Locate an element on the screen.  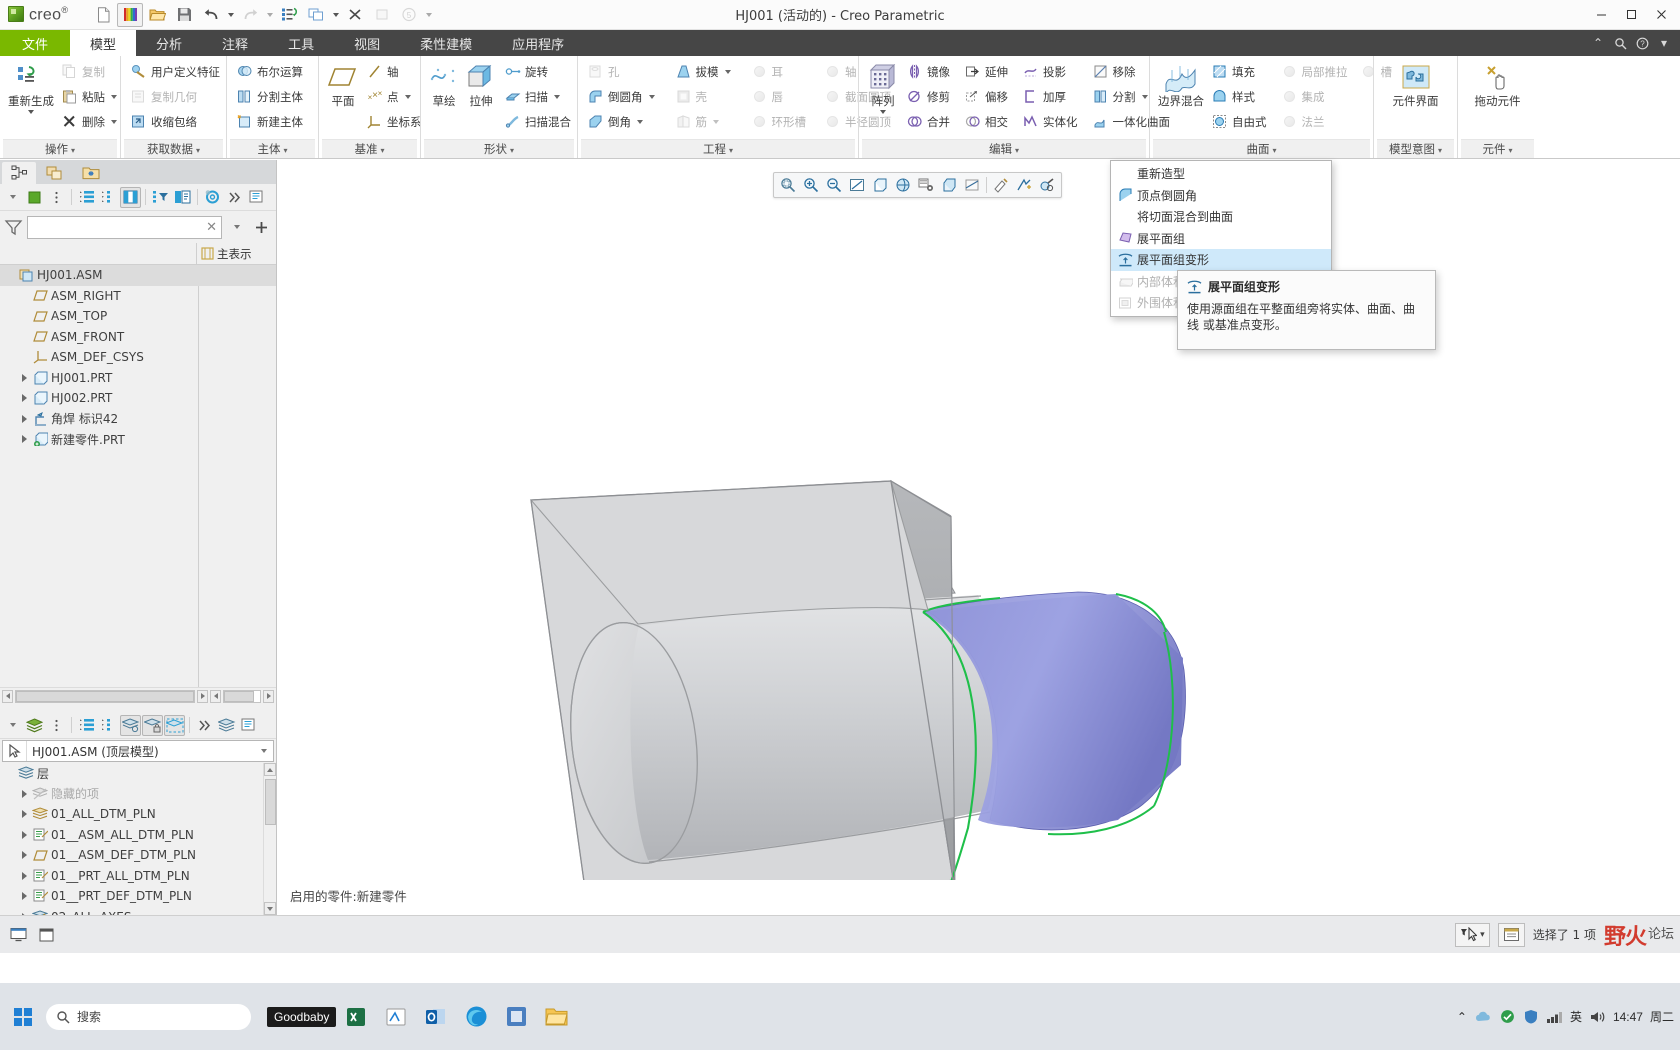
clock-time: 14:47 is located at coordinates (1628, 1017).